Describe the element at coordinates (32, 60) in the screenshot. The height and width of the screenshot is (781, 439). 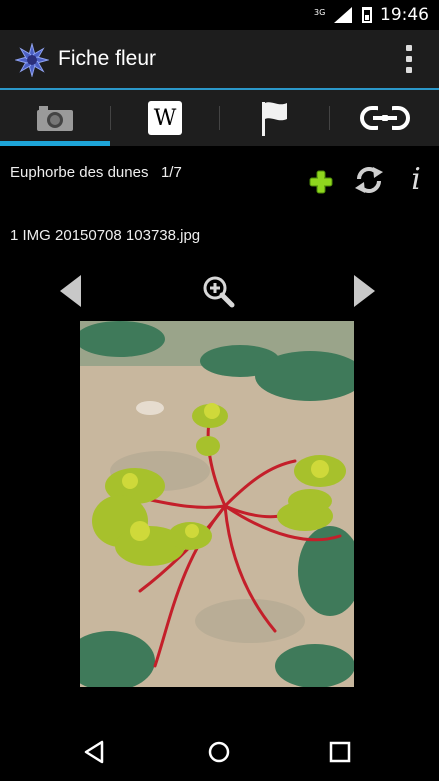
I see `cornflower-logo-icon` at that location.